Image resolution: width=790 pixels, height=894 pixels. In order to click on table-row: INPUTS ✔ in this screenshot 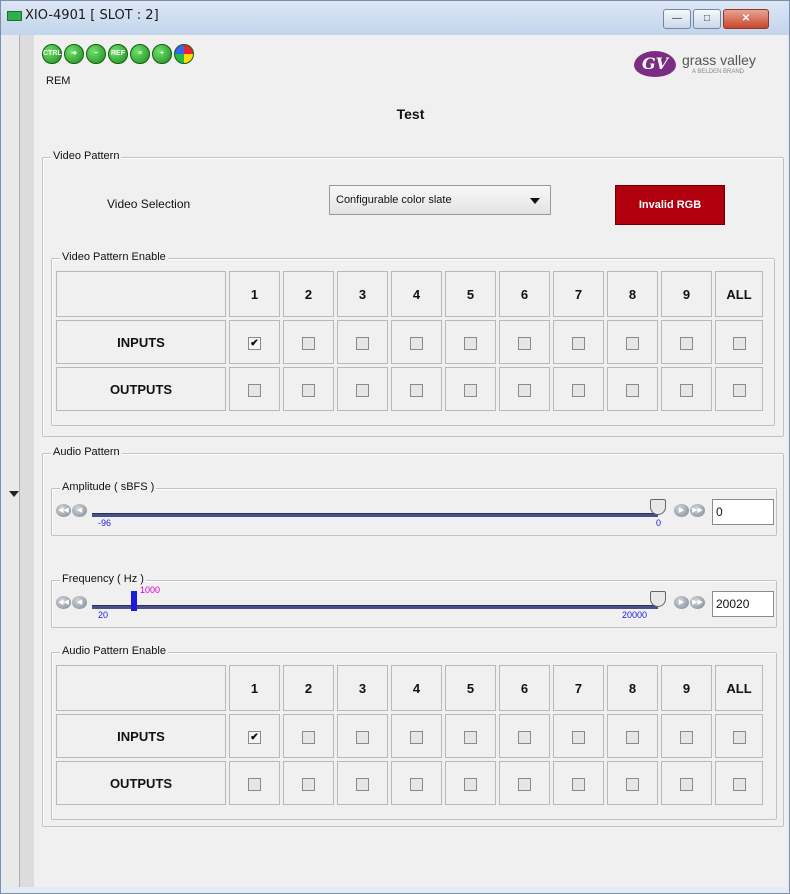, I will do `click(409, 736)`.